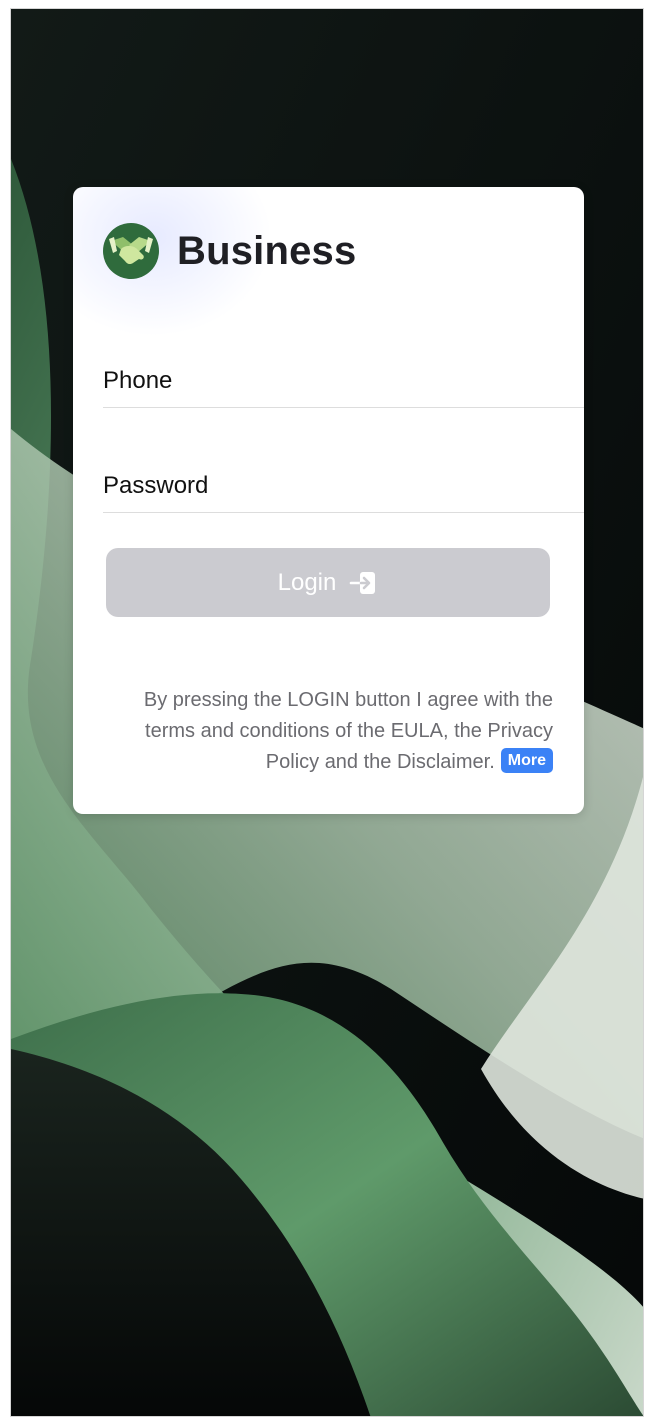 This screenshot has width=654, height=1428. What do you see at coordinates (363, 582) in the screenshot?
I see `sign-in-icon` at bounding box center [363, 582].